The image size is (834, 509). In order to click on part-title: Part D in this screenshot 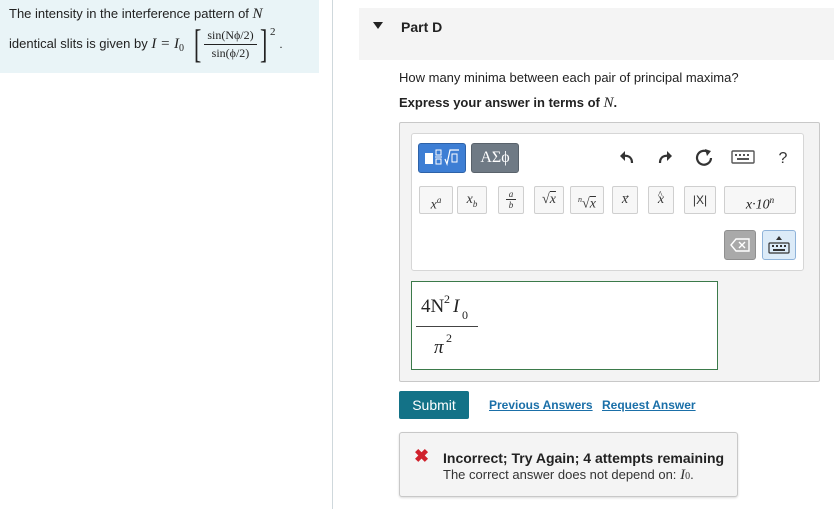, I will do `click(422, 27)`.